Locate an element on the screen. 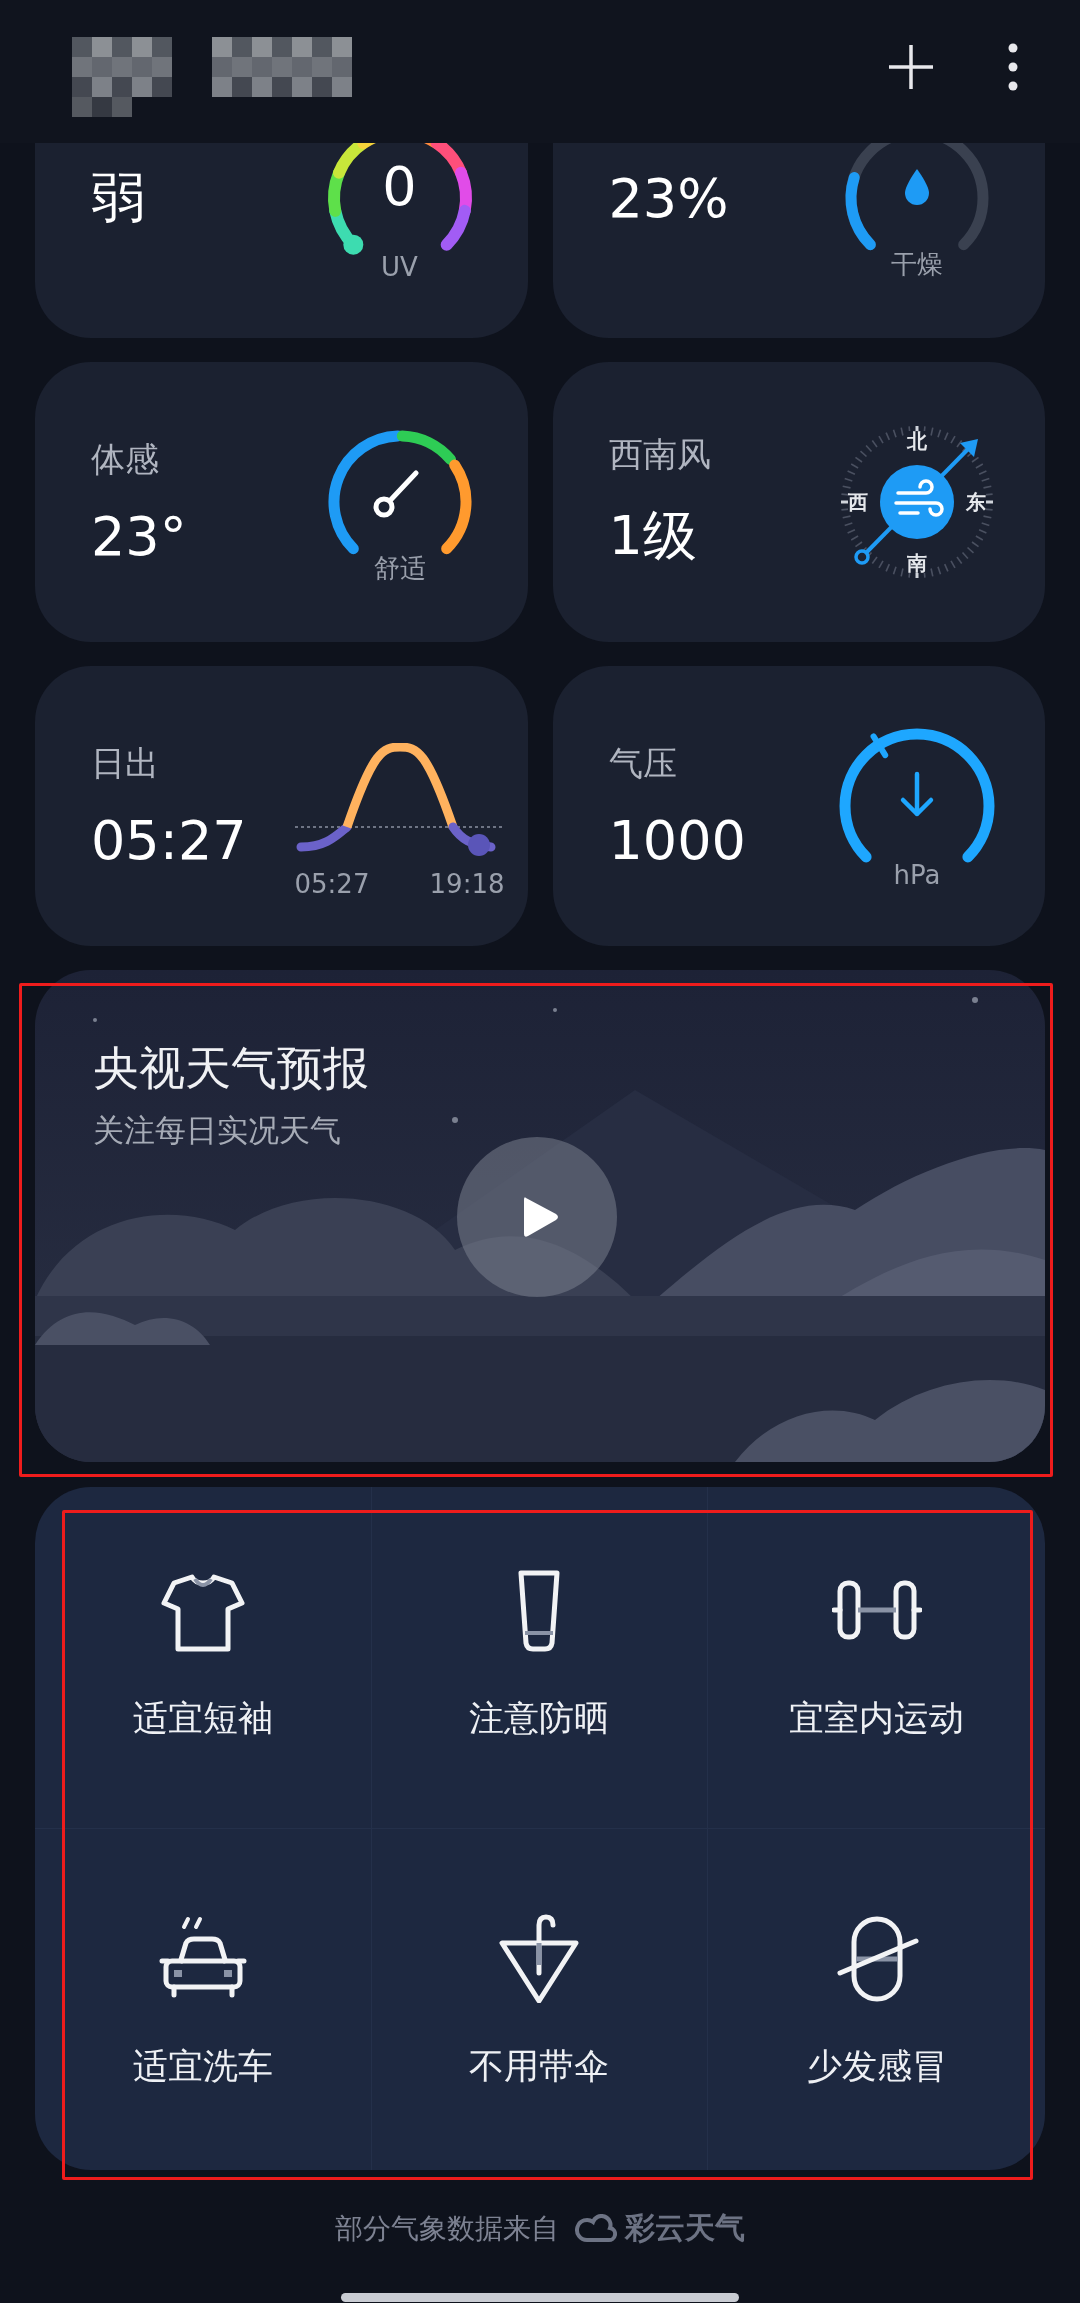 Image resolution: width=1080 pixels, height=2303 pixels. uv-index: 0 is located at coordinates (399, 187).